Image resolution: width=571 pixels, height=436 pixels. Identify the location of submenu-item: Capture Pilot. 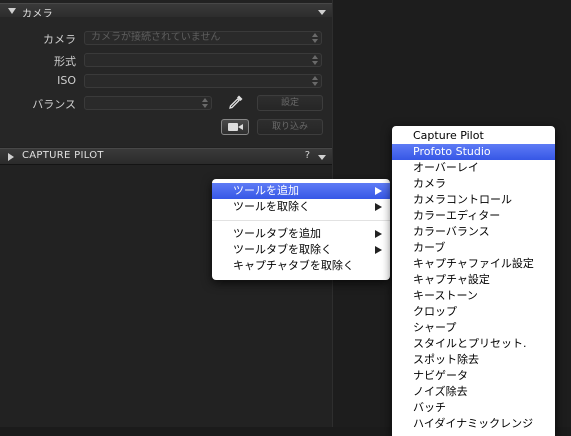
(473, 136).